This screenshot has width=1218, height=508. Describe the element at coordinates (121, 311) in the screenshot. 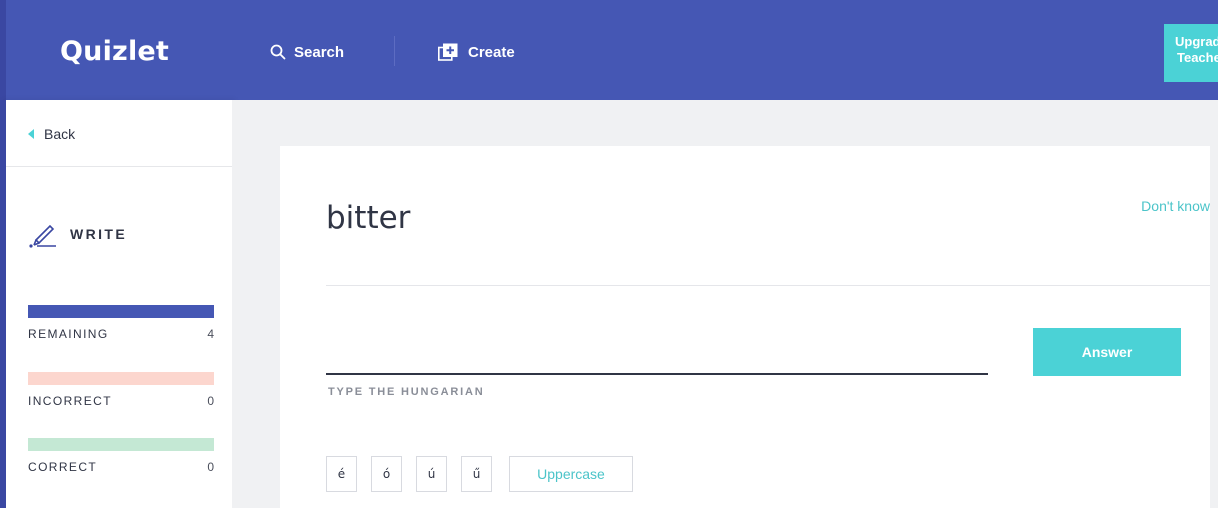

I see `remaining-progress-bar` at that location.